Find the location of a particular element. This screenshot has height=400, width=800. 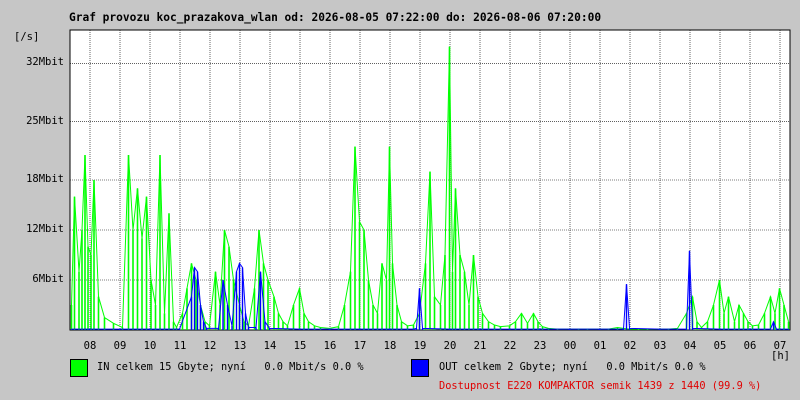

x-tick-label: 11 is located at coordinates (180, 346).